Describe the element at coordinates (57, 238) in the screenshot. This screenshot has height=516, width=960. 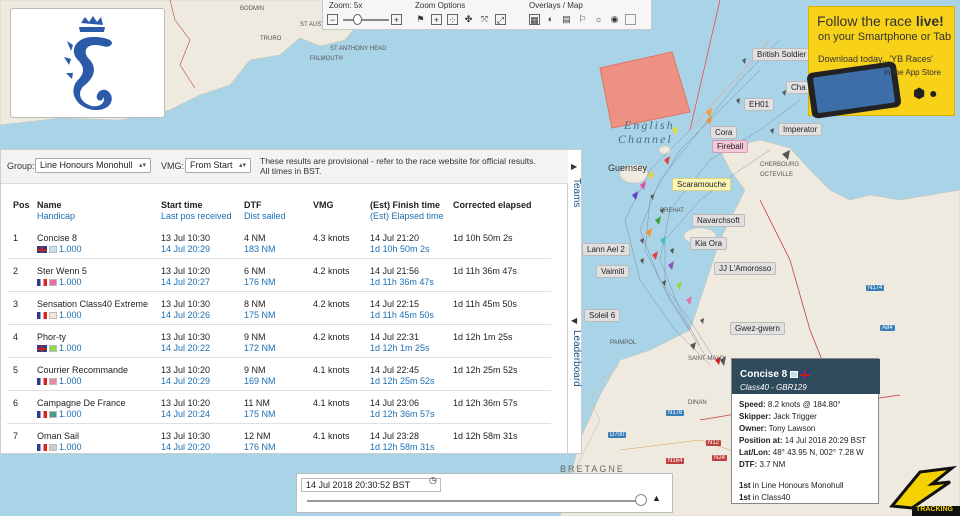
I see `row-boat-name: Concise 8` at that location.